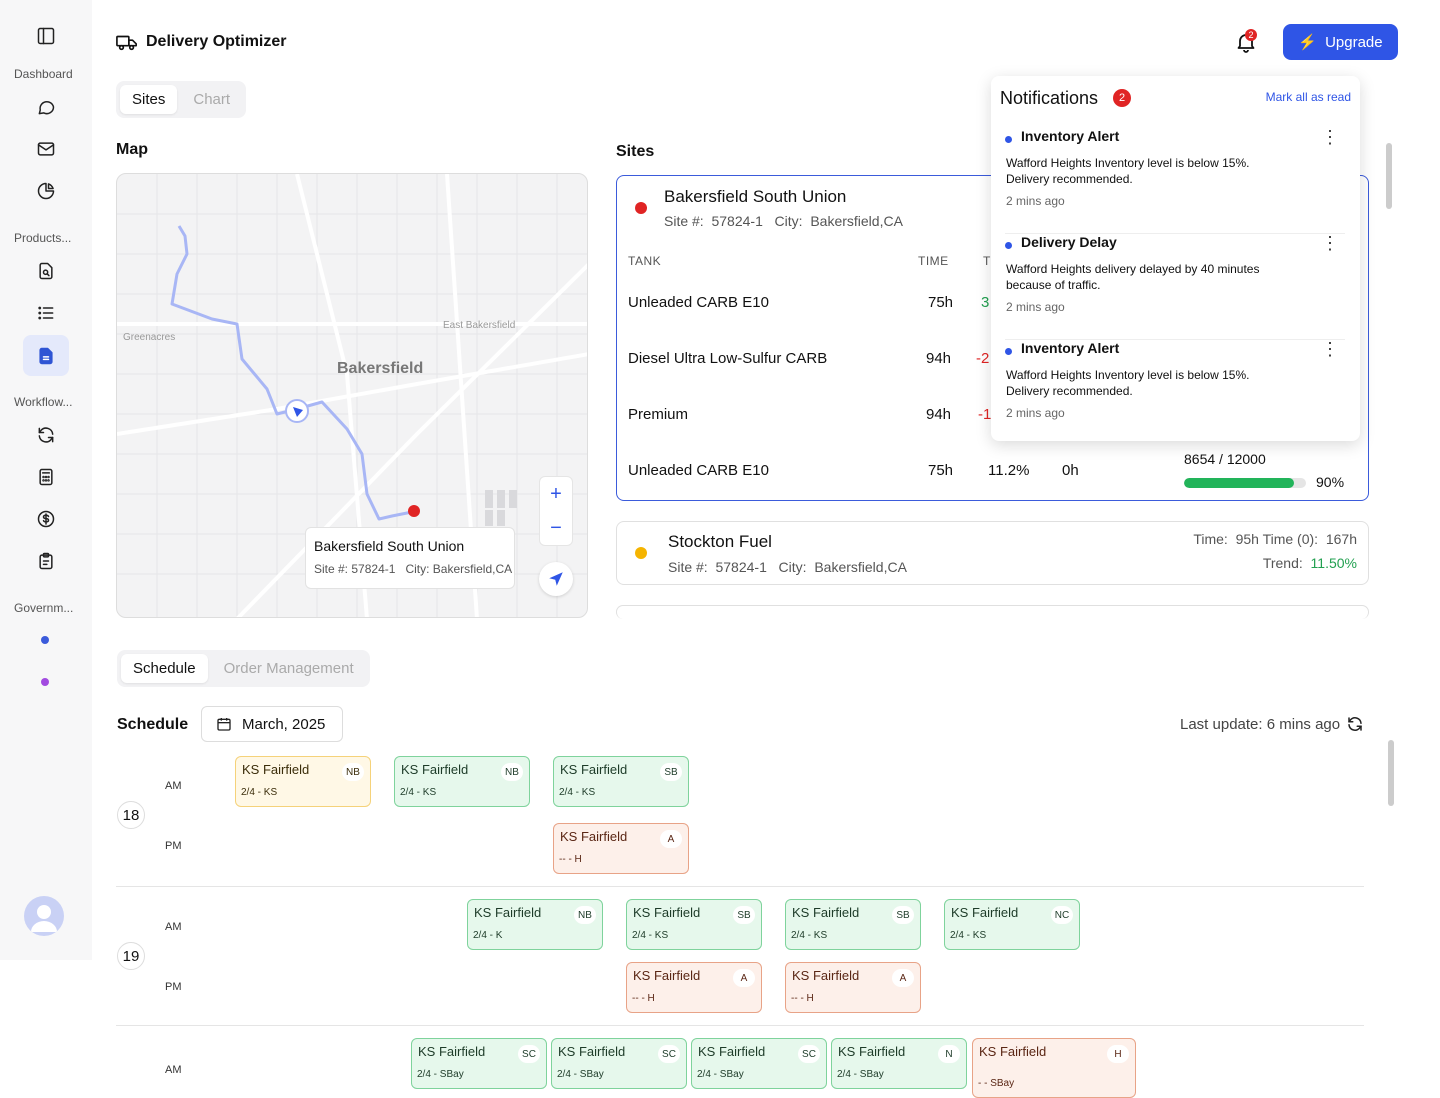  Describe the element at coordinates (535, 924) in the screenshot. I see `schedule-event: KS Fairfield NB 2/4 - K` at that location.